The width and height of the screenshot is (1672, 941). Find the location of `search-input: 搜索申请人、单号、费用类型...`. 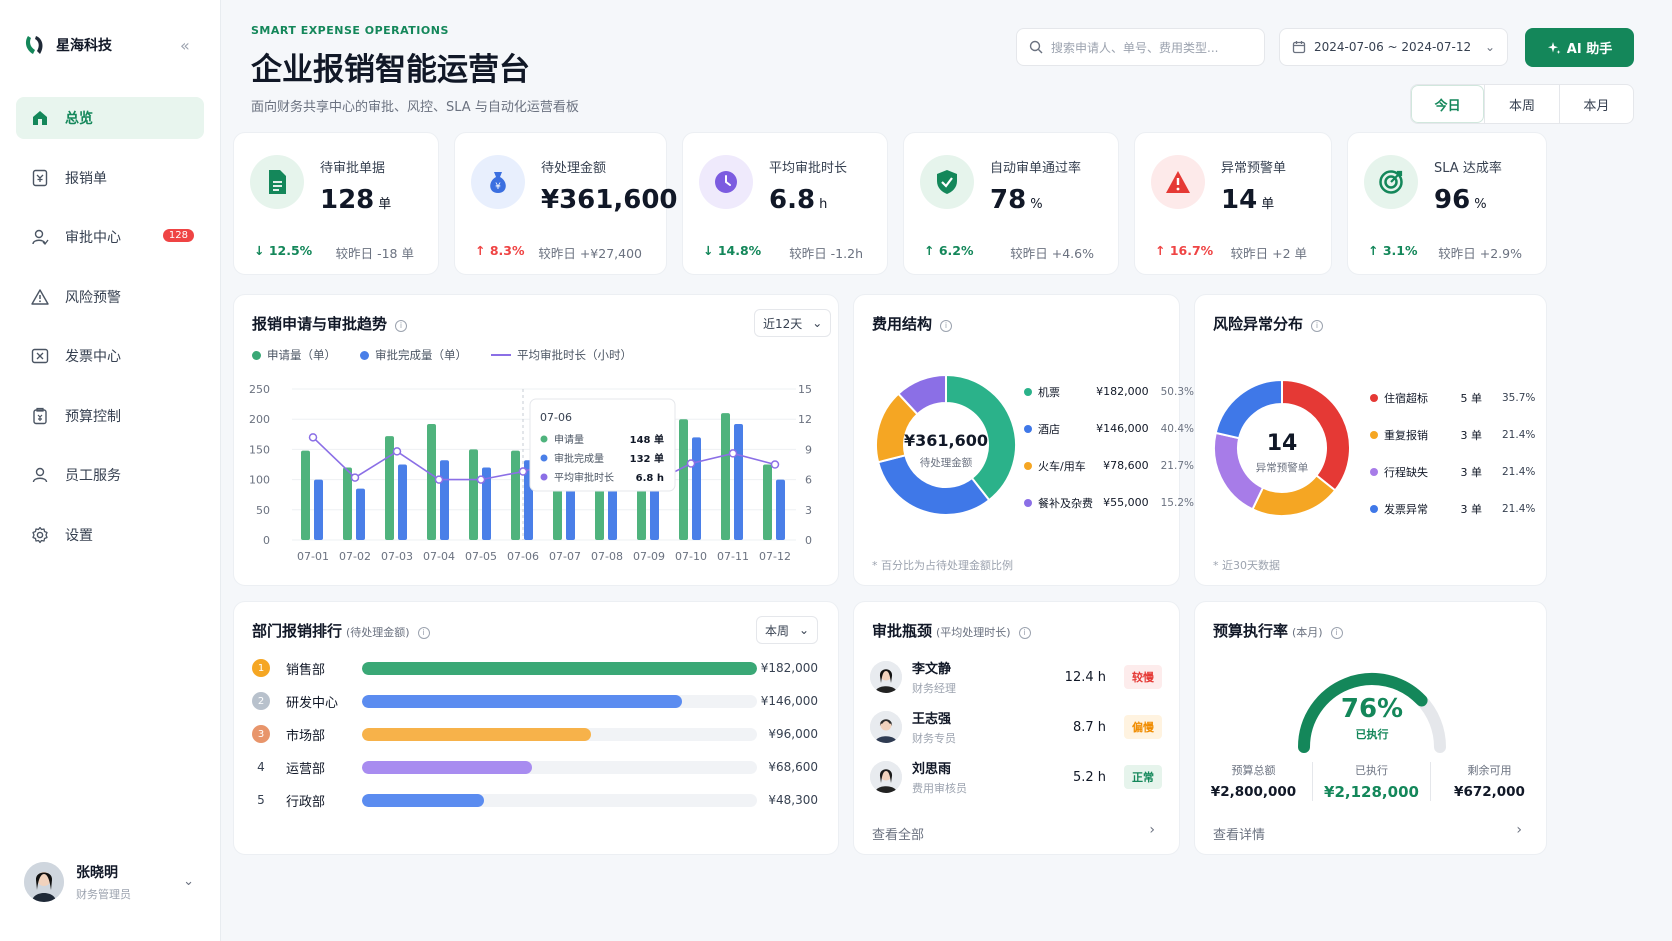

search-input: 搜索申请人、单号、费用类型... is located at coordinates (1140, 47).